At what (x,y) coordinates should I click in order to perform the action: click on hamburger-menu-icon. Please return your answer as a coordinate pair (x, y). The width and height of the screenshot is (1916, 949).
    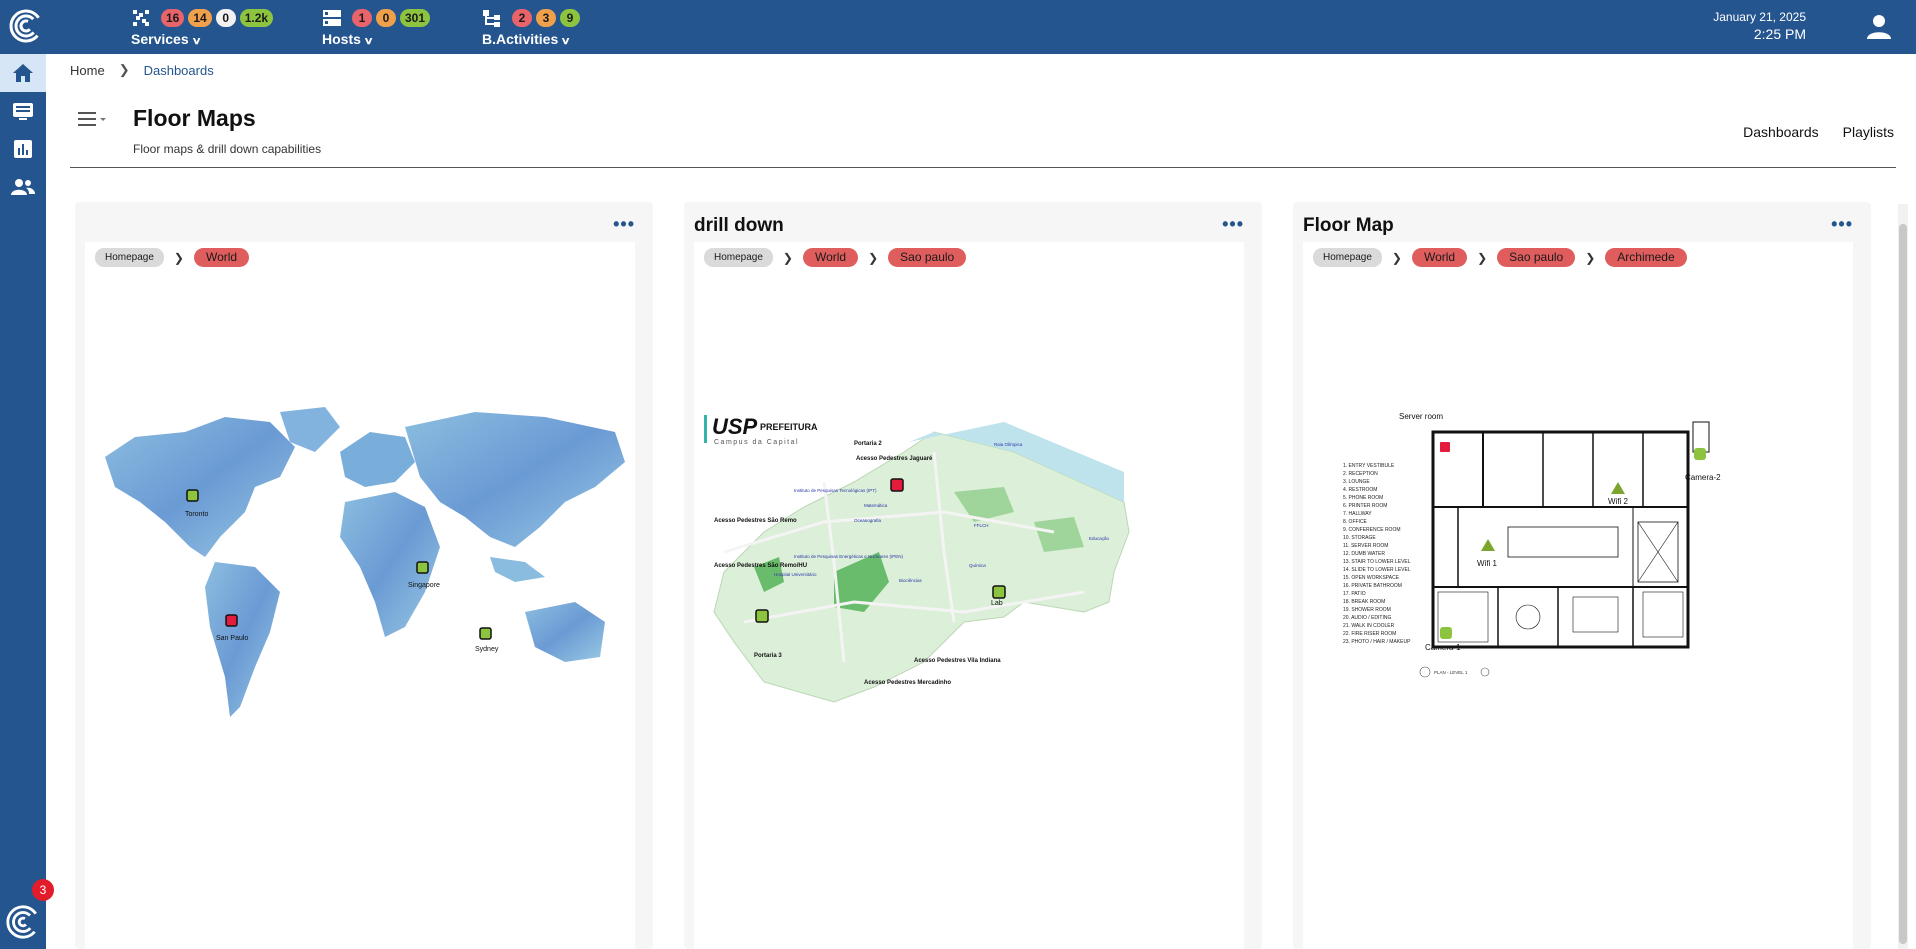
    Looking at the image, I should click on (93, 119).